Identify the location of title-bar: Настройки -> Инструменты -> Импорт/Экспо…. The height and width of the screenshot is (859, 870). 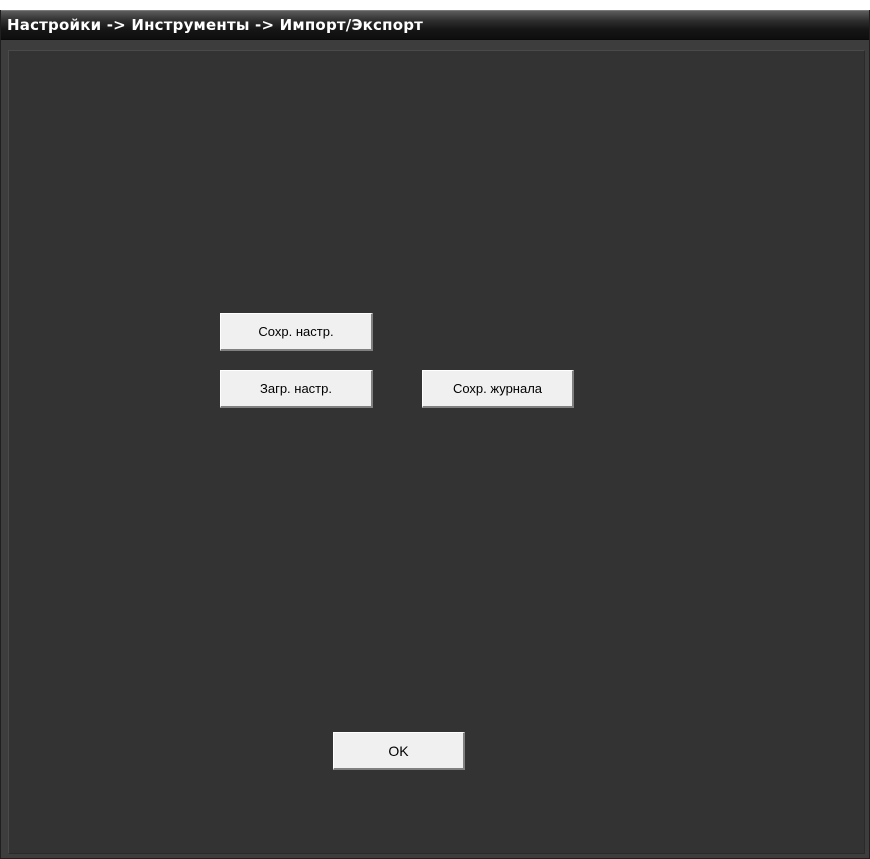
(435, 25).